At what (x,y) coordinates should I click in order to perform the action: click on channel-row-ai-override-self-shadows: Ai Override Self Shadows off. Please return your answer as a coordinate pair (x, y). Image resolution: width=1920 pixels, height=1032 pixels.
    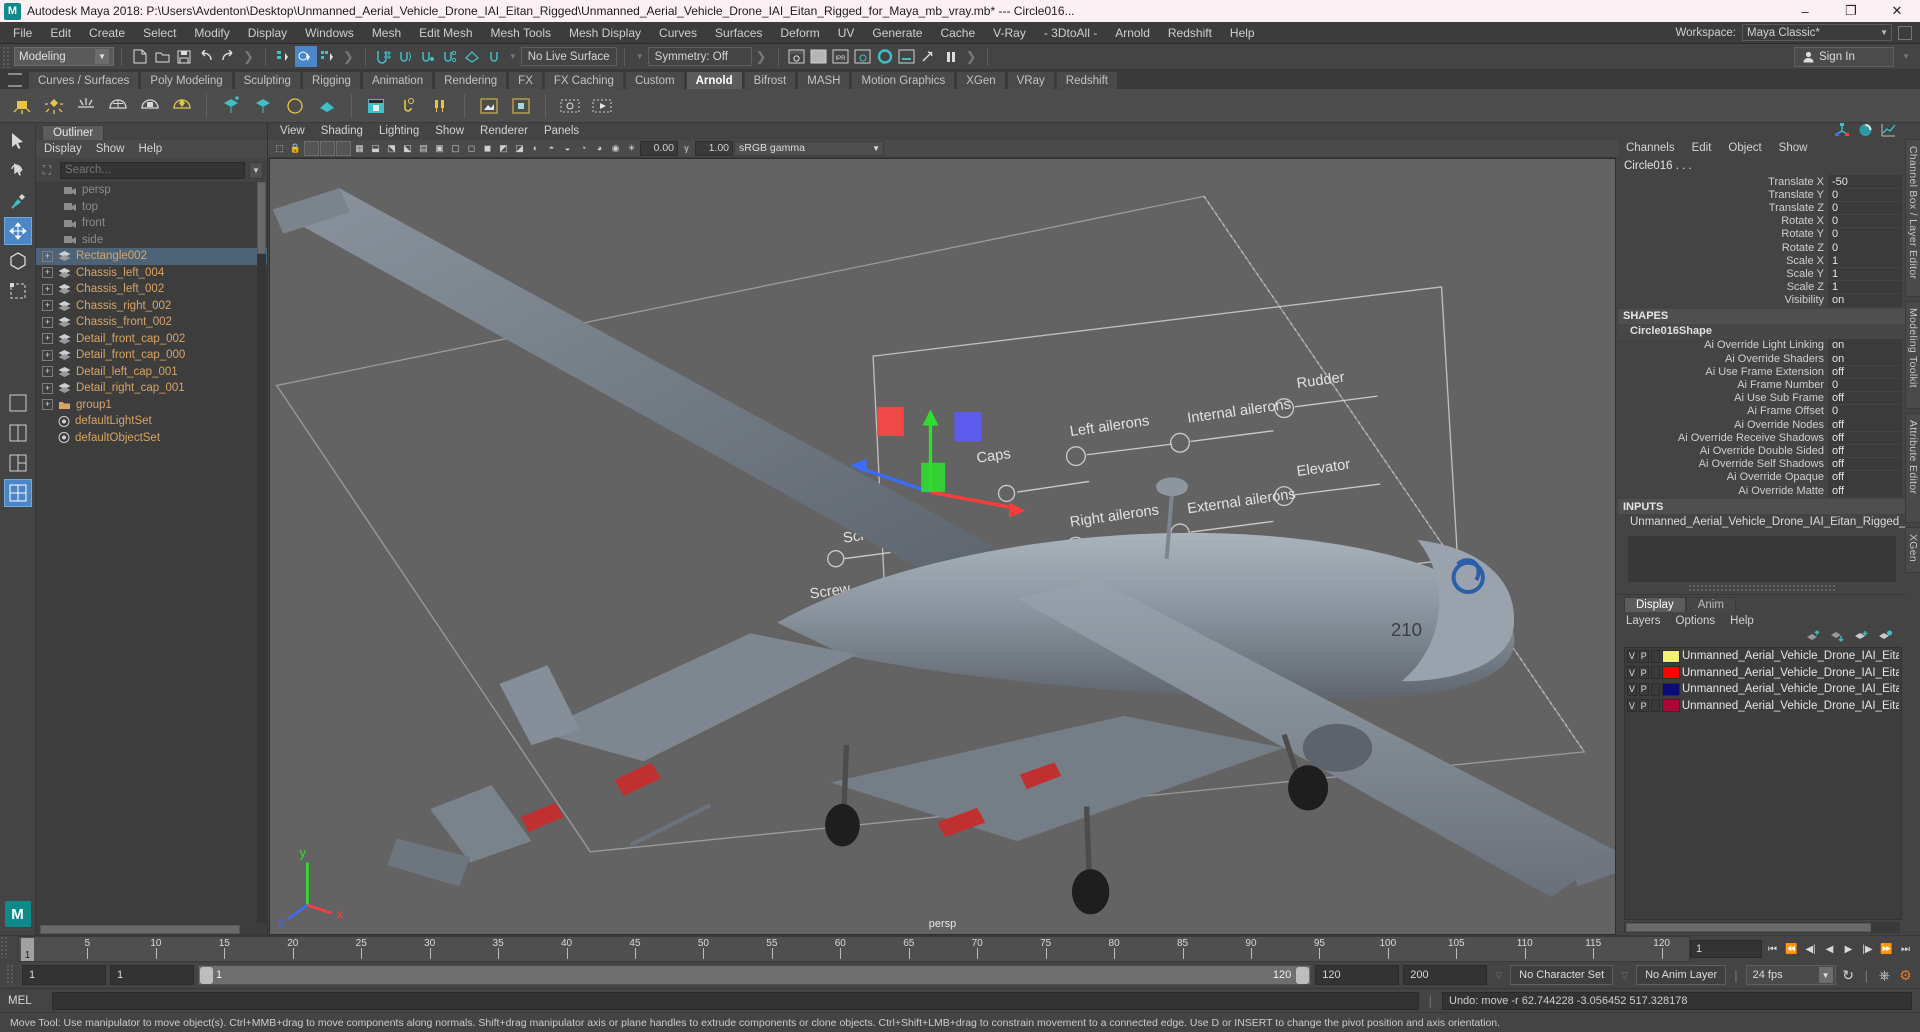
    Looking at the image, I should click on (1762, 464).